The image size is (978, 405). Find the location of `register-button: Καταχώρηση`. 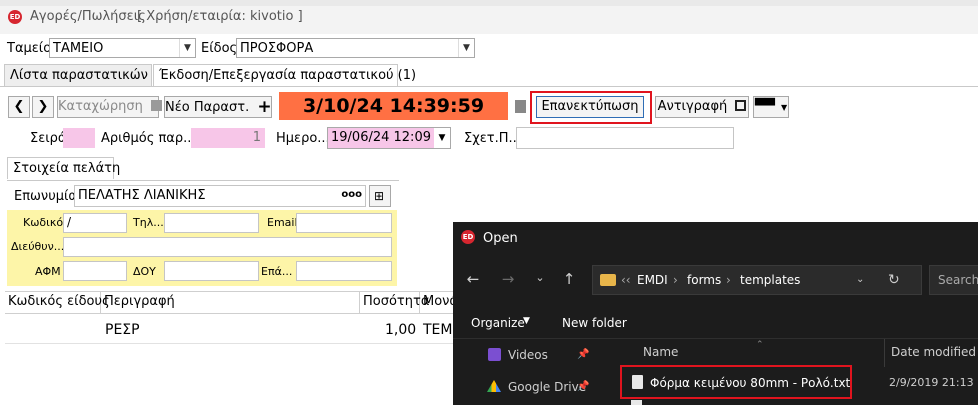

register-button: Καταχώρηση is located at coordinates (109, 107).